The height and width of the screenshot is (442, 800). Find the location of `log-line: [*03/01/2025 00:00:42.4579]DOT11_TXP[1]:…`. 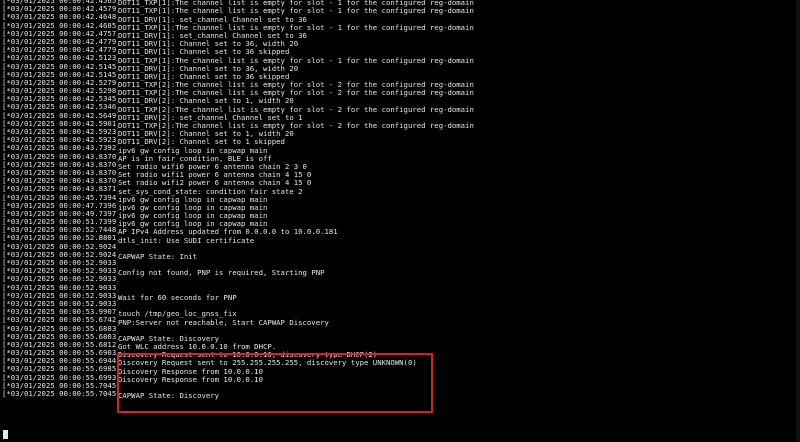

log-line: [*03/01/2025 00:00:42.4579]DOT11_TXP[1]:… is located at coordinates (238, 10).